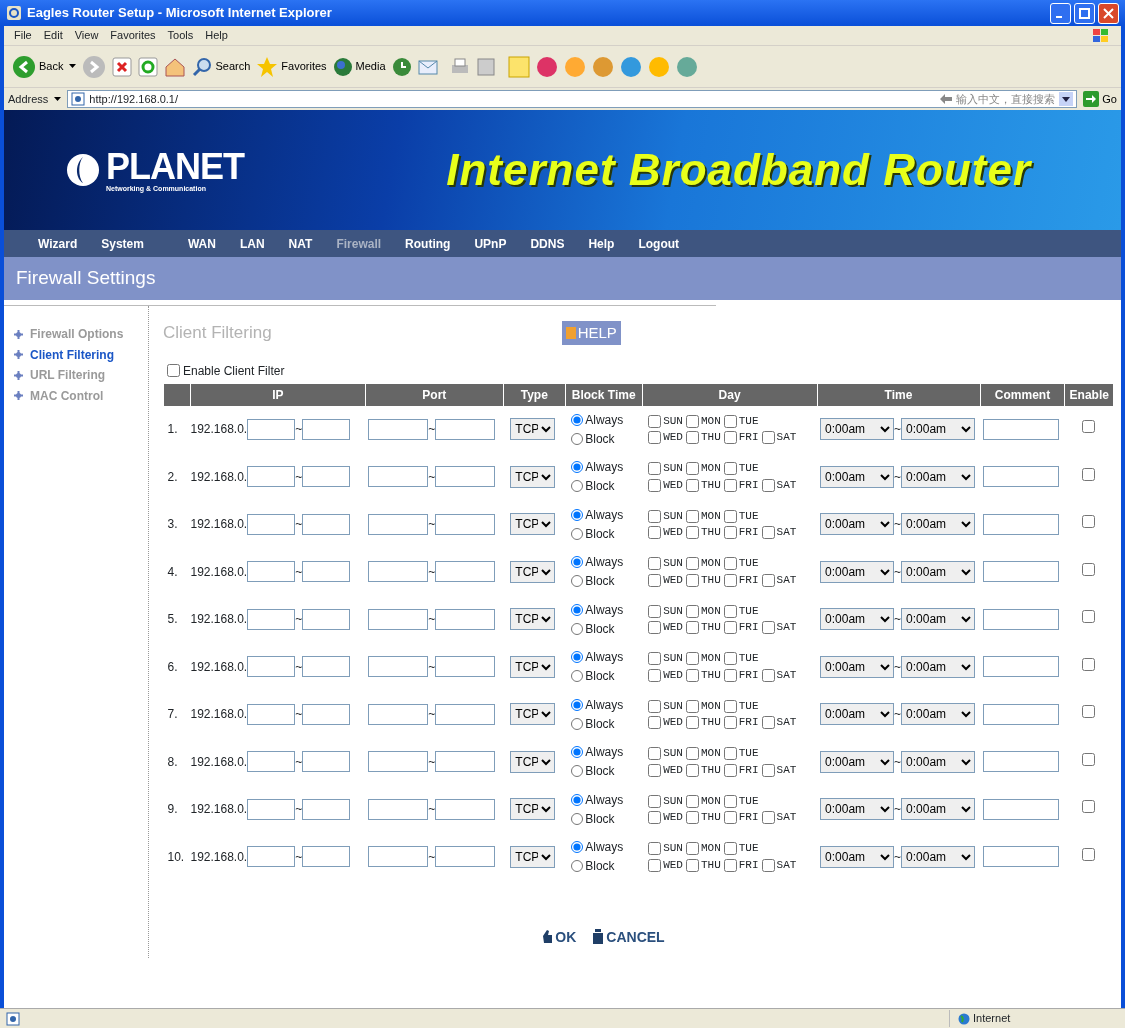 The image size is (1125, 1028). What do you see at coordinates (428, 243) in the screenshot?
I see `nav-link: Routing` at bounding box center [428, 243].